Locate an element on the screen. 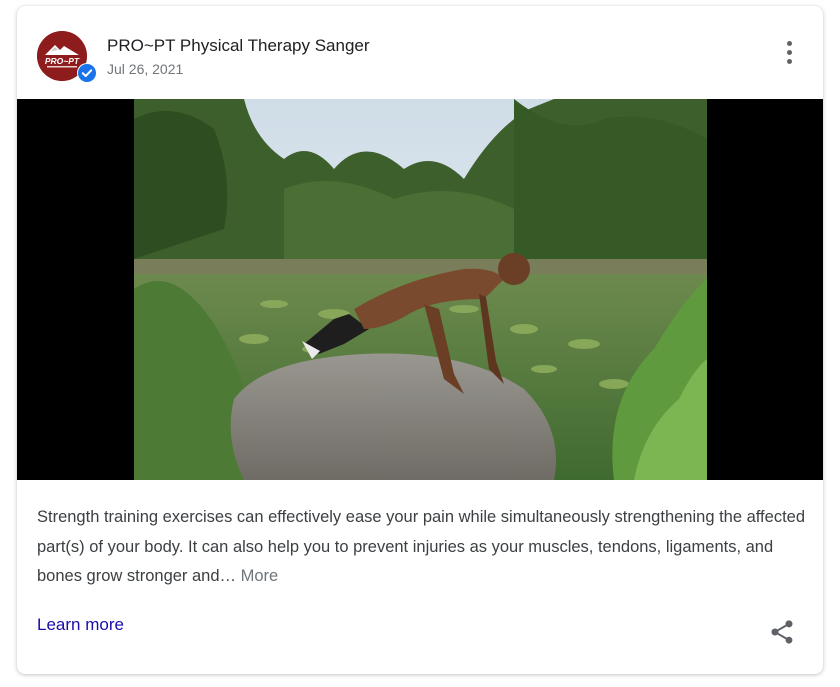  post-date: Jul 26, 2021 is located at coordinates (145, 69).